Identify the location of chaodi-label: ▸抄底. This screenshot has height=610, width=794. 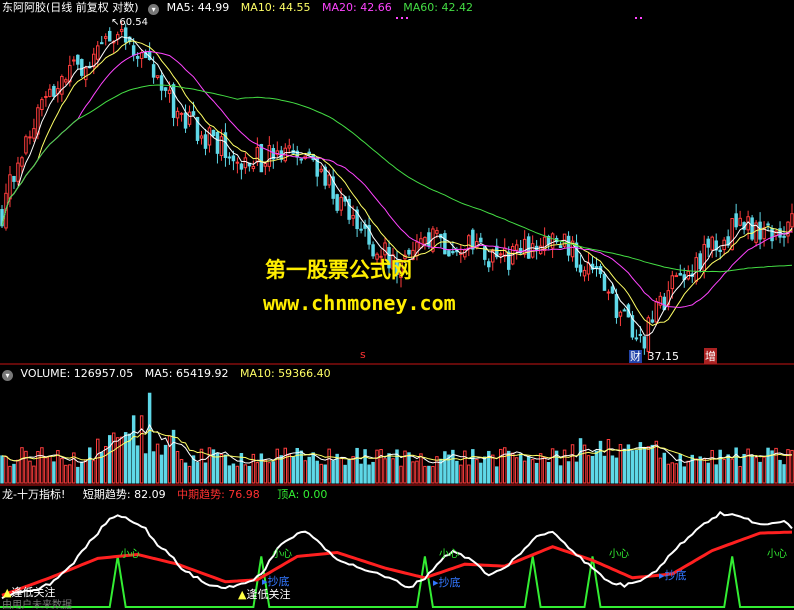
(276, 581).